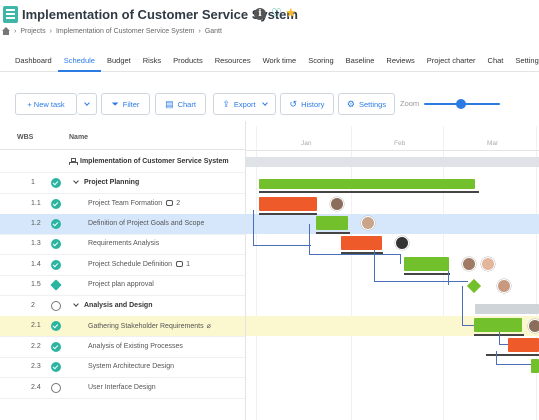 The height and width of the screenshot is (420, 539). What do you see at coordinates (29, 61) in the screenshot?
I see `tab-dashboard: Dashboard` at bounding box center [29, 61].